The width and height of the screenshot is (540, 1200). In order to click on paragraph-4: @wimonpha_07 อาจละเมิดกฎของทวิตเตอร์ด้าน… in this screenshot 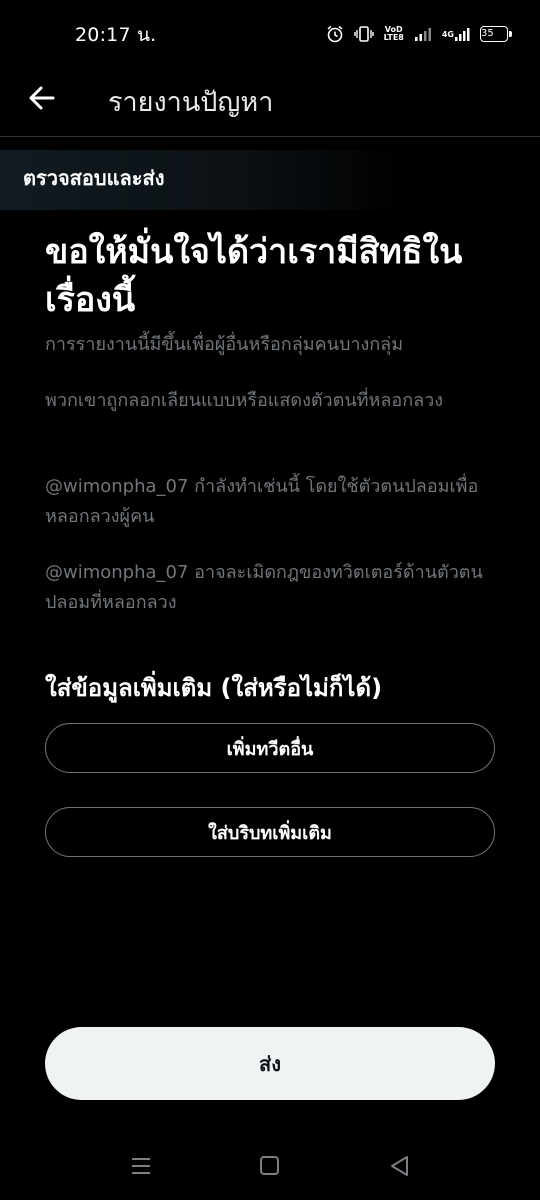, I will do `click(264, 587)`.